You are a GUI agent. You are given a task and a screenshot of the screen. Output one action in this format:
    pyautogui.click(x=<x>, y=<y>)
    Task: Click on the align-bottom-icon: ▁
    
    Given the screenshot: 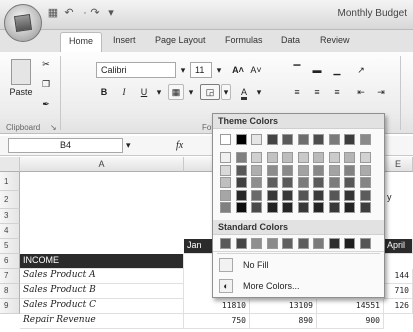 What is the action you would take?
    pyautogui.click(x=337, y=70)
    